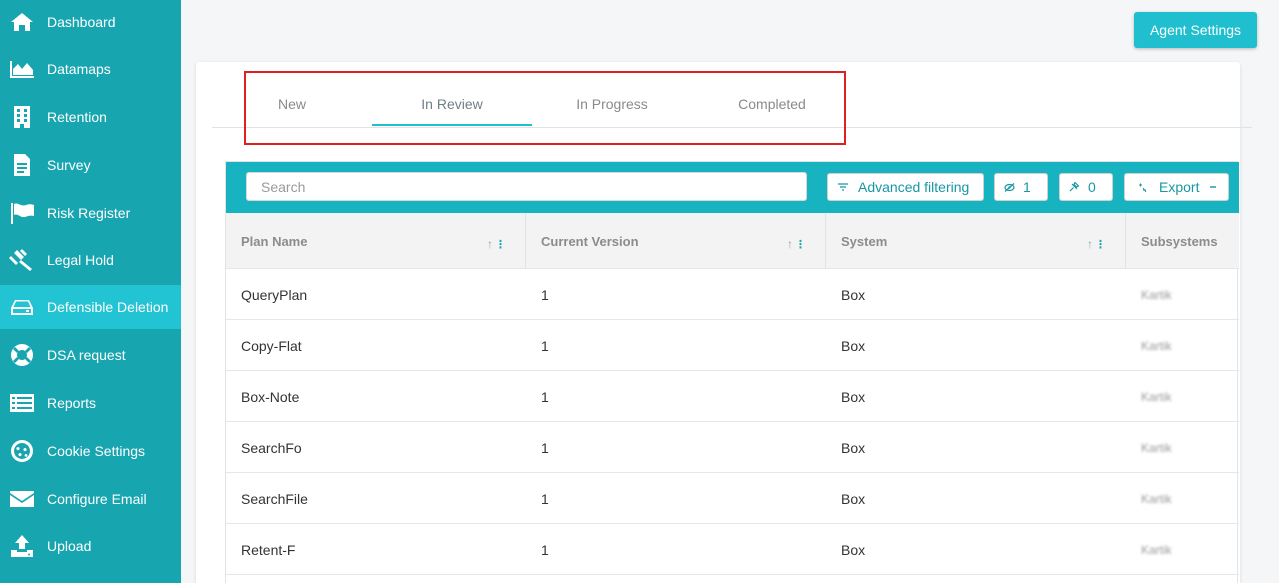 This screenshot has height=583, width=1279. Describe the element at coordinates (1195, 30) in the screenshot. I see `agent-settings-button: Agent Settings` at that location.